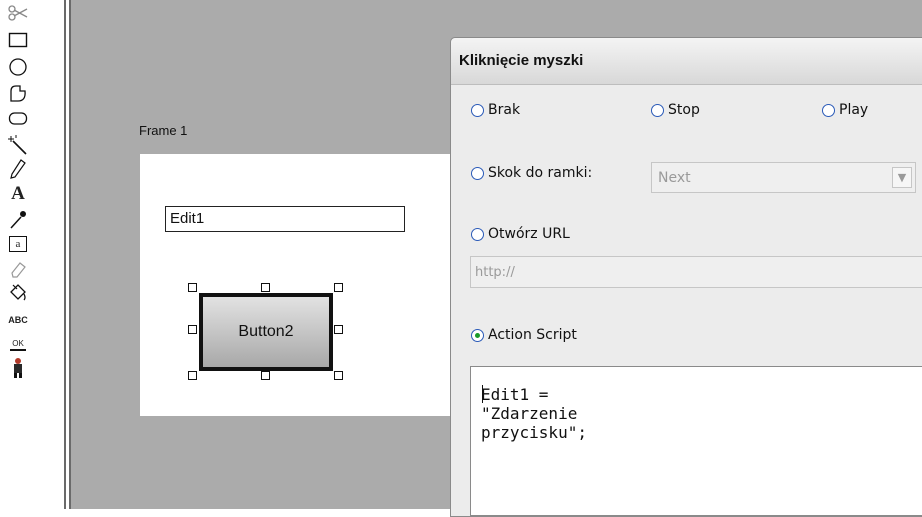 This screenshot has width=922, height=517. What do you see at coordinates (534, 413) in the screenshot?
I see `script-code: Edit1 = "Zdarzenie przycisku";` at bounding box center [534, 413].